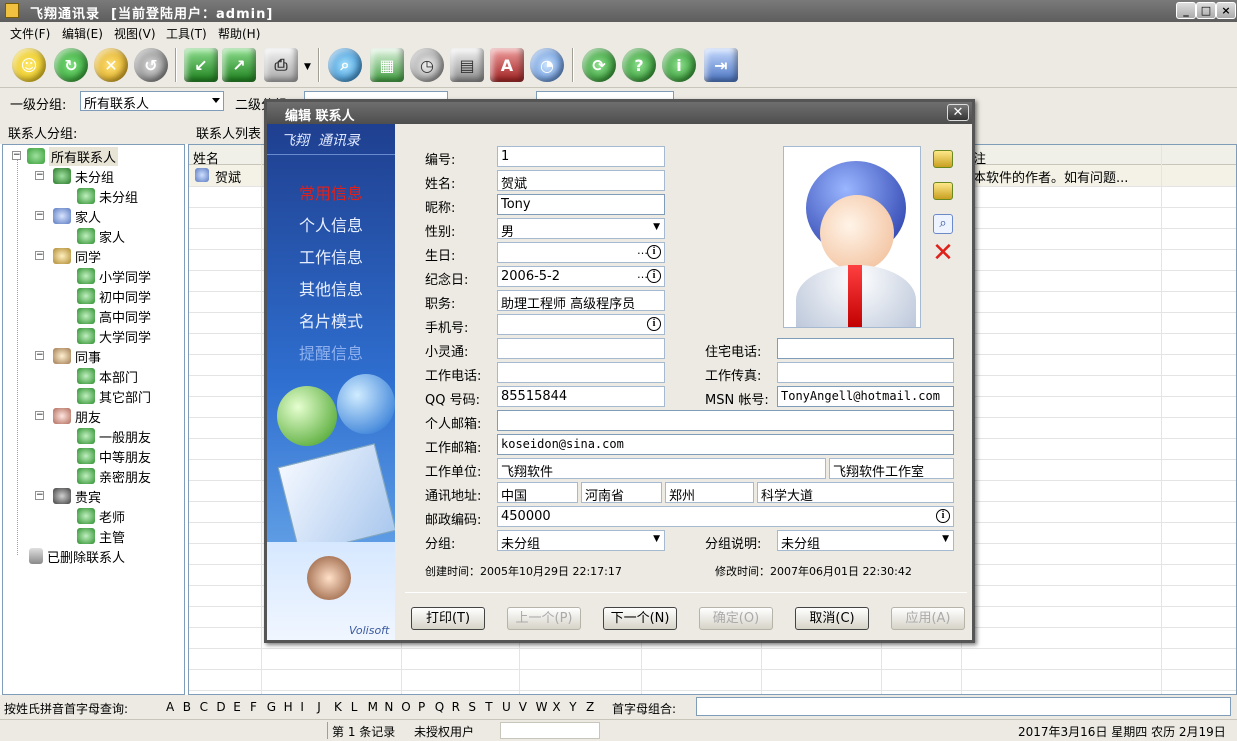  Describe the element at coordinates (556, 707) in the screenshot. I see `letter-link: X` at that location.